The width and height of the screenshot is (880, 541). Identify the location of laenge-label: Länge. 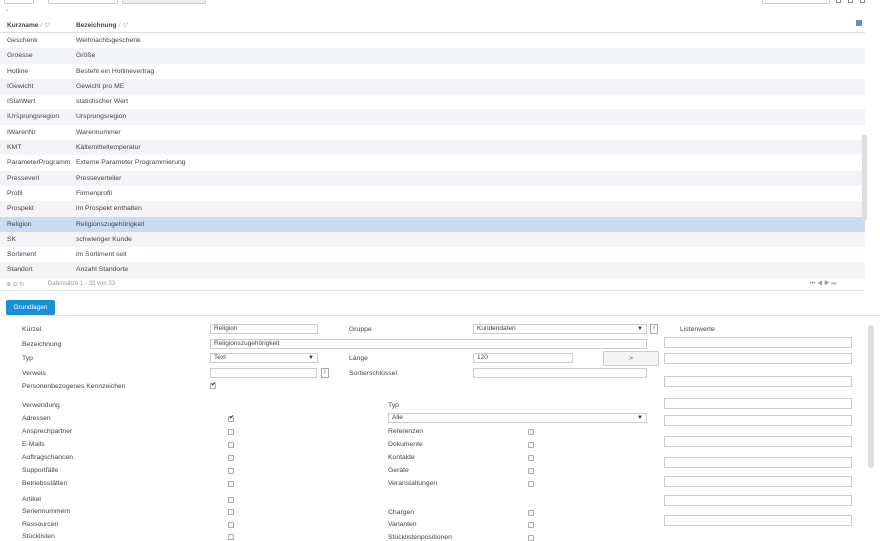
(358, 358).